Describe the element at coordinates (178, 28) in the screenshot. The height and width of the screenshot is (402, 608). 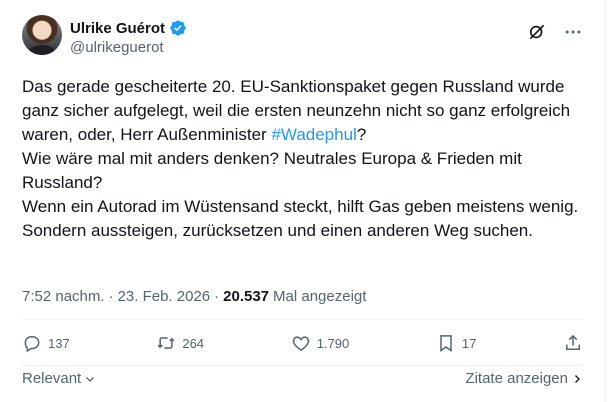
I see `verified-badge-icon` at that location.